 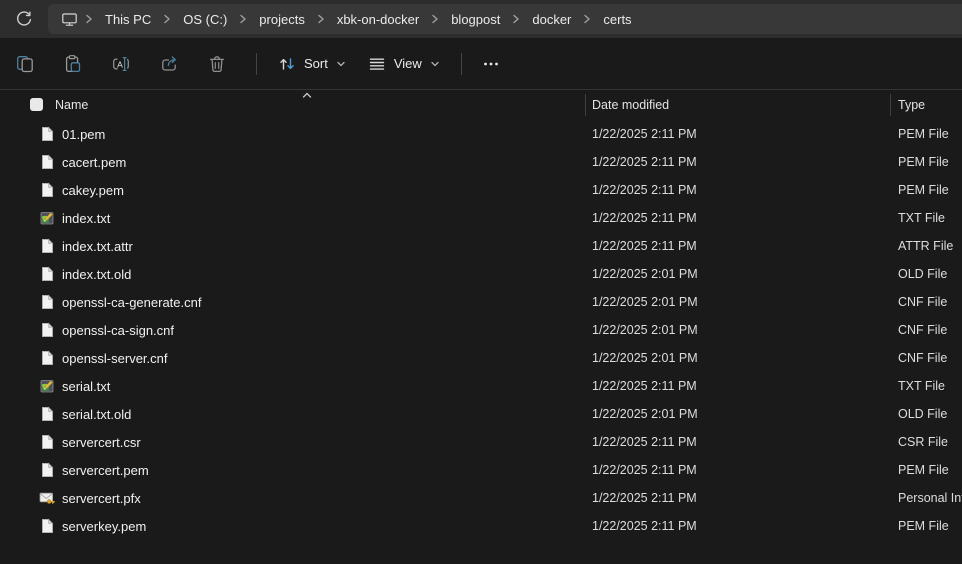 What do you see at coordinates (316, 63) in the screenshot?
I see `sort-label: Sort` at bounding box center [316, 63].